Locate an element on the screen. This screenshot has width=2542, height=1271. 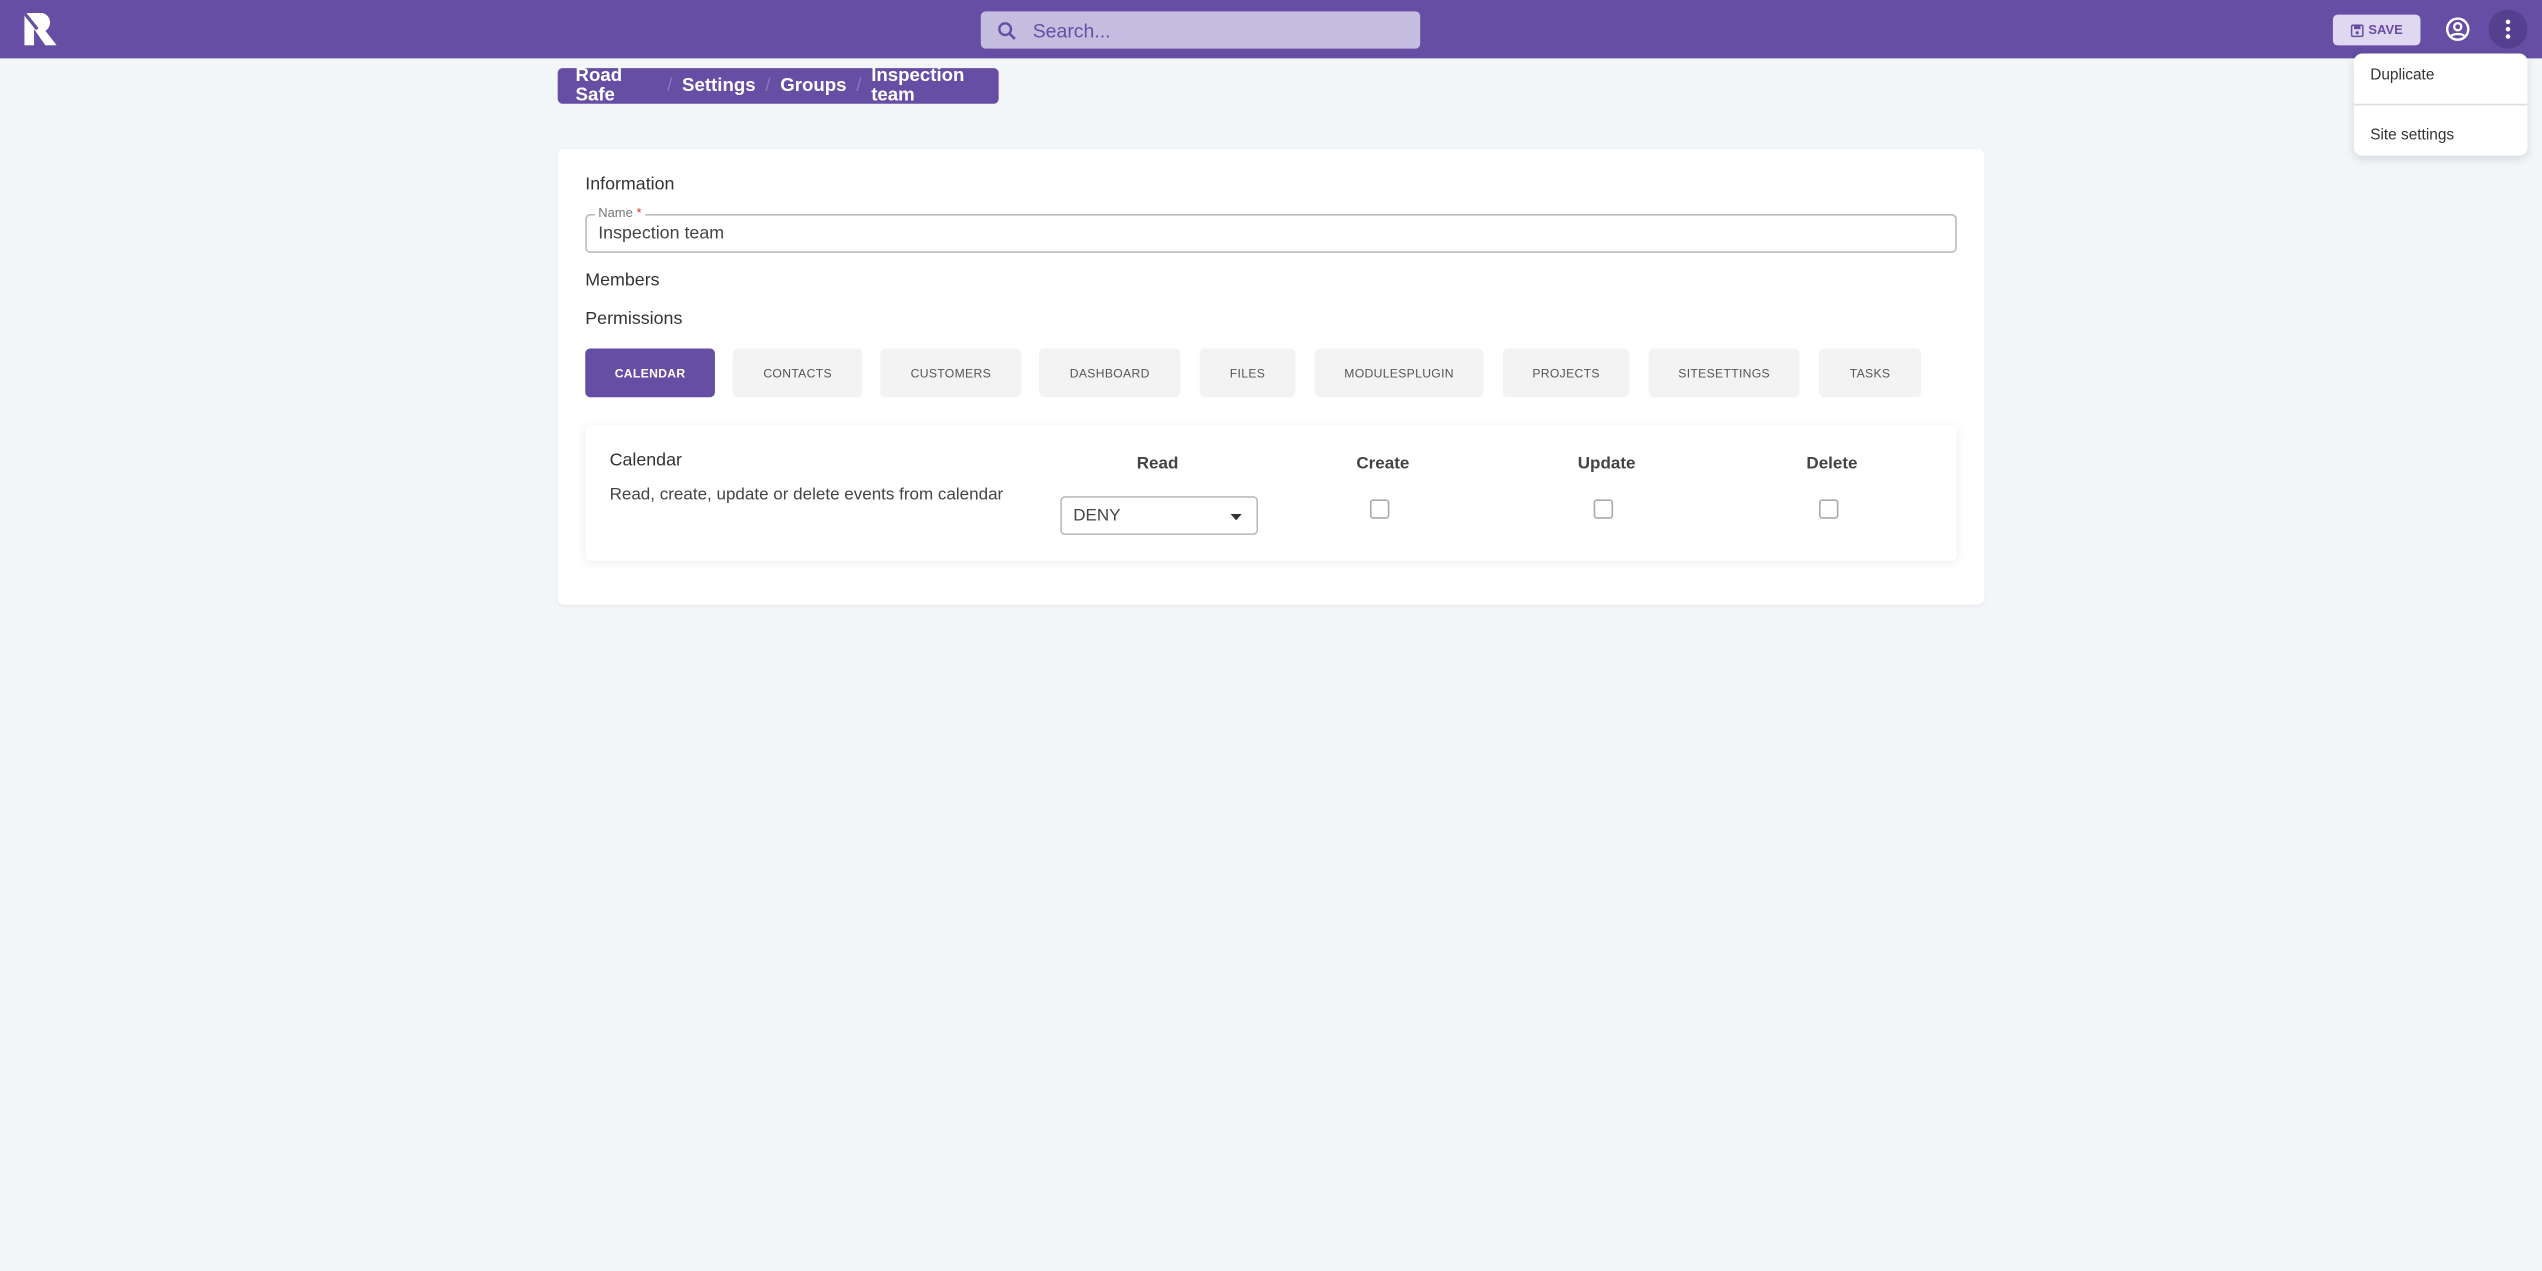
top-app-bar: SAVE is located at coordinates (1271, 29).